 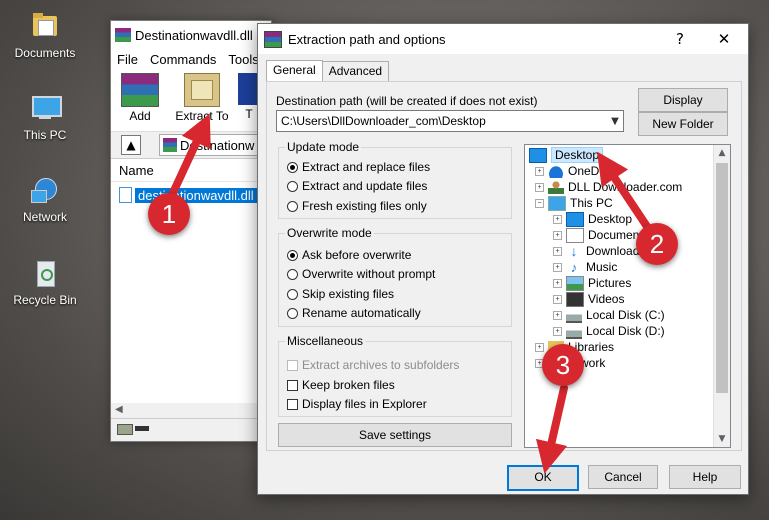 What do you see at coordinates (563, 365) in the screenshot?
I see `step-badge-3: 3` at bounding box center [563, 365].